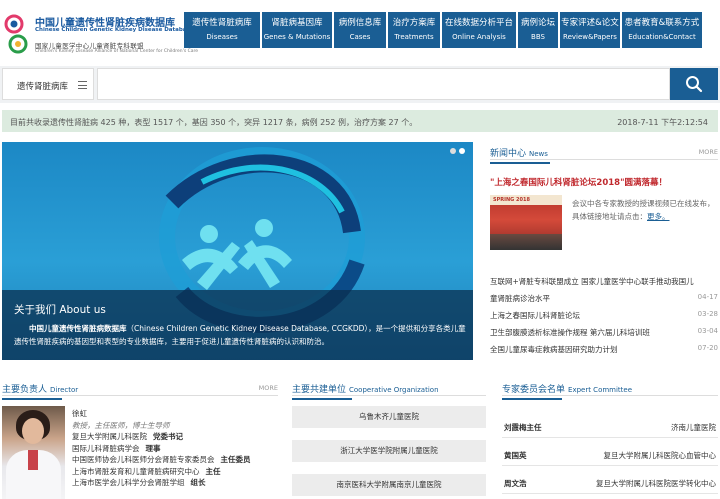  Describe the element at coordinates (478, 23) in the screenshot. I see `nav-item-label-cn: 在线数据分析平台` at that location.